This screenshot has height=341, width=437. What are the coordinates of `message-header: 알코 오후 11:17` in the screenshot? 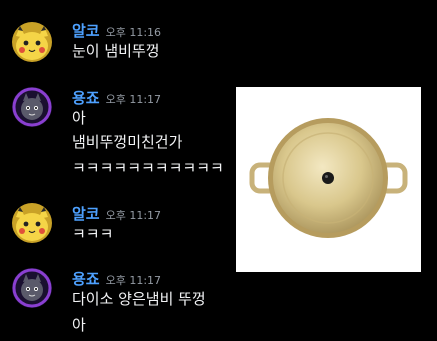 It's located at (116, 213).